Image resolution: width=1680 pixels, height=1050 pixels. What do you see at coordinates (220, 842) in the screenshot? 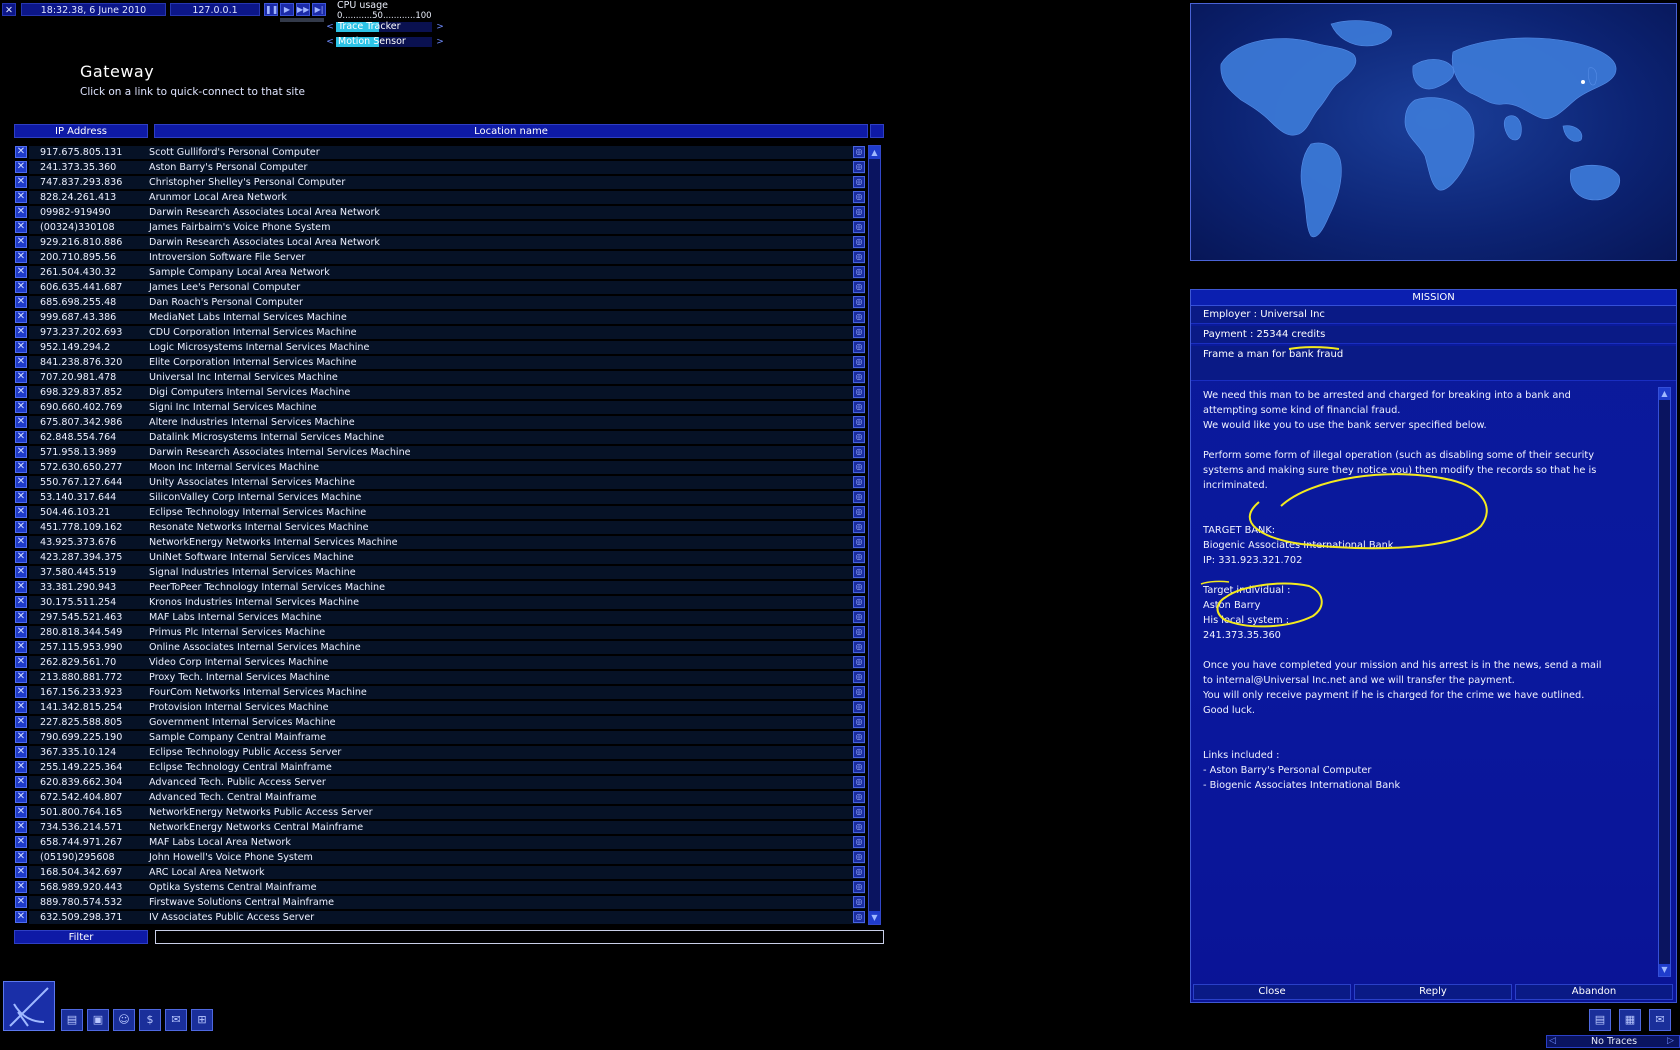
I see `row-location: MAF Labs Local Area Network` at bounding box center [220, 842].